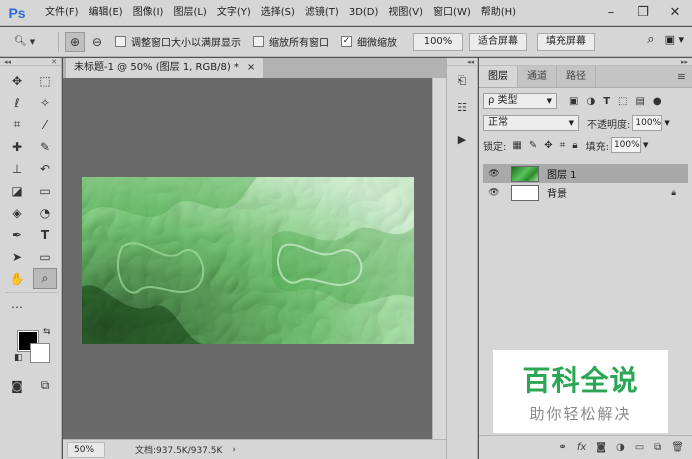 This screenshot has height=459, width=692. I want to click on status-zoom-field: 50%, so click(86, 449).